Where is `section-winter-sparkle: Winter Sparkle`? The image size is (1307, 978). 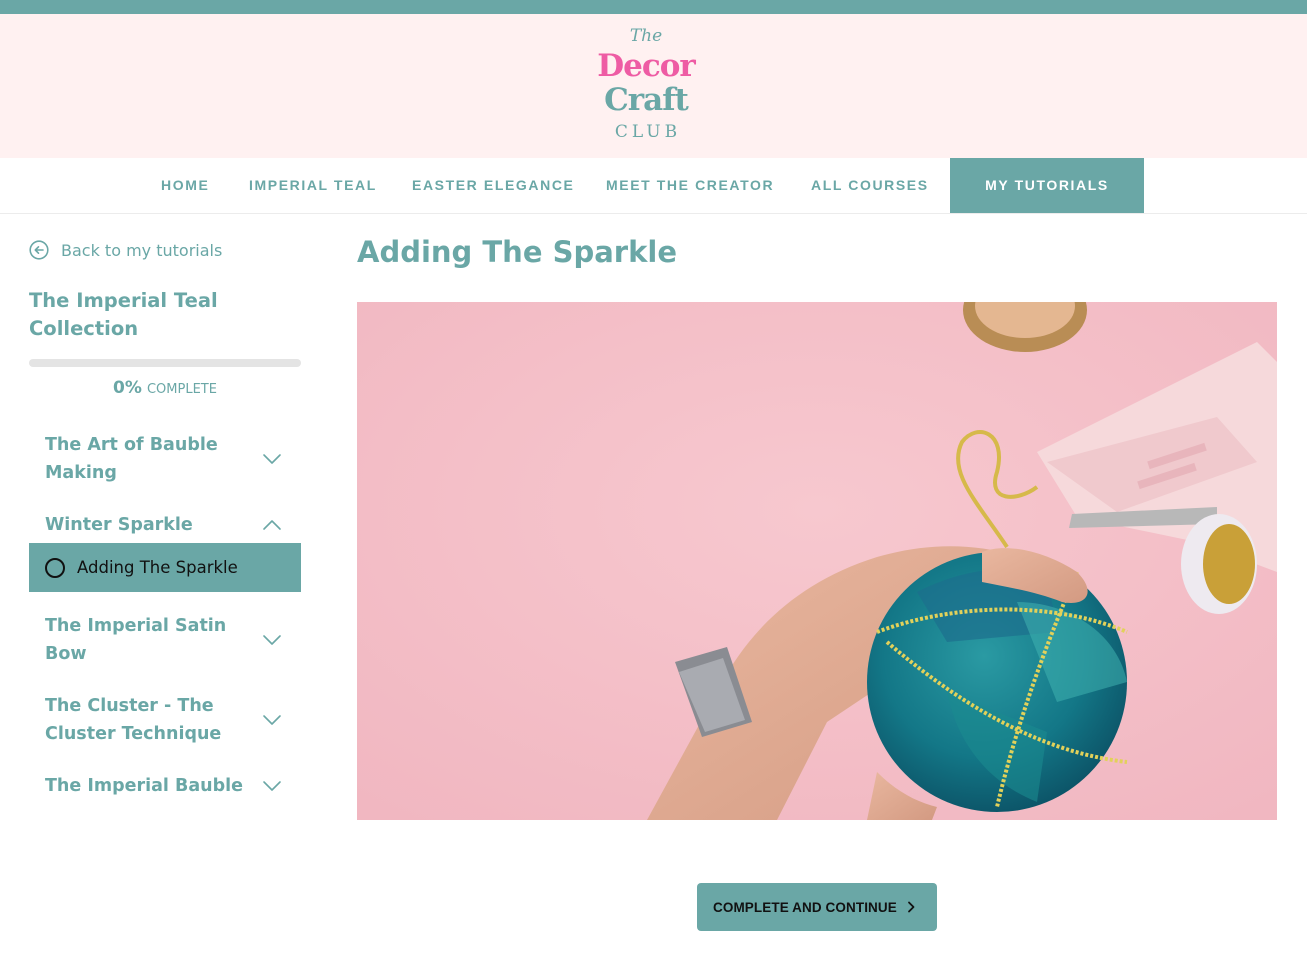
section-winter-sparkle: Winter Sparkle is located at coordinates (165, 525).